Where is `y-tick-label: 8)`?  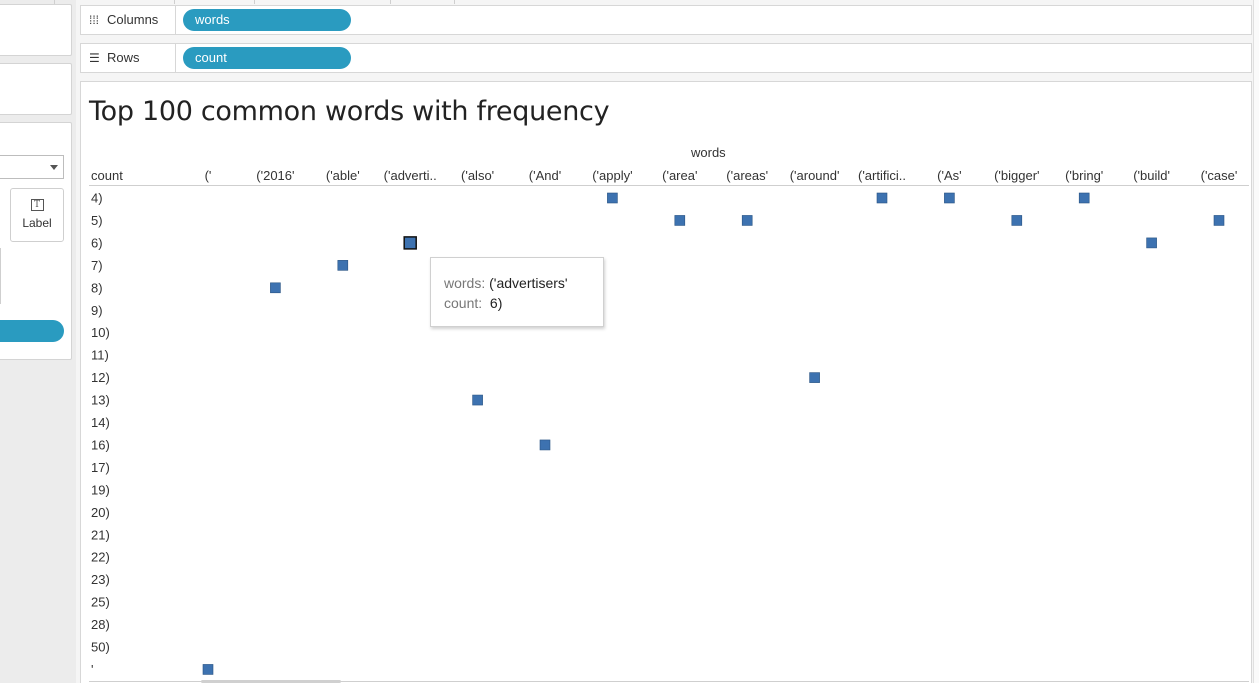 y-tick-label: 8) is located at coordinates (97, 287).